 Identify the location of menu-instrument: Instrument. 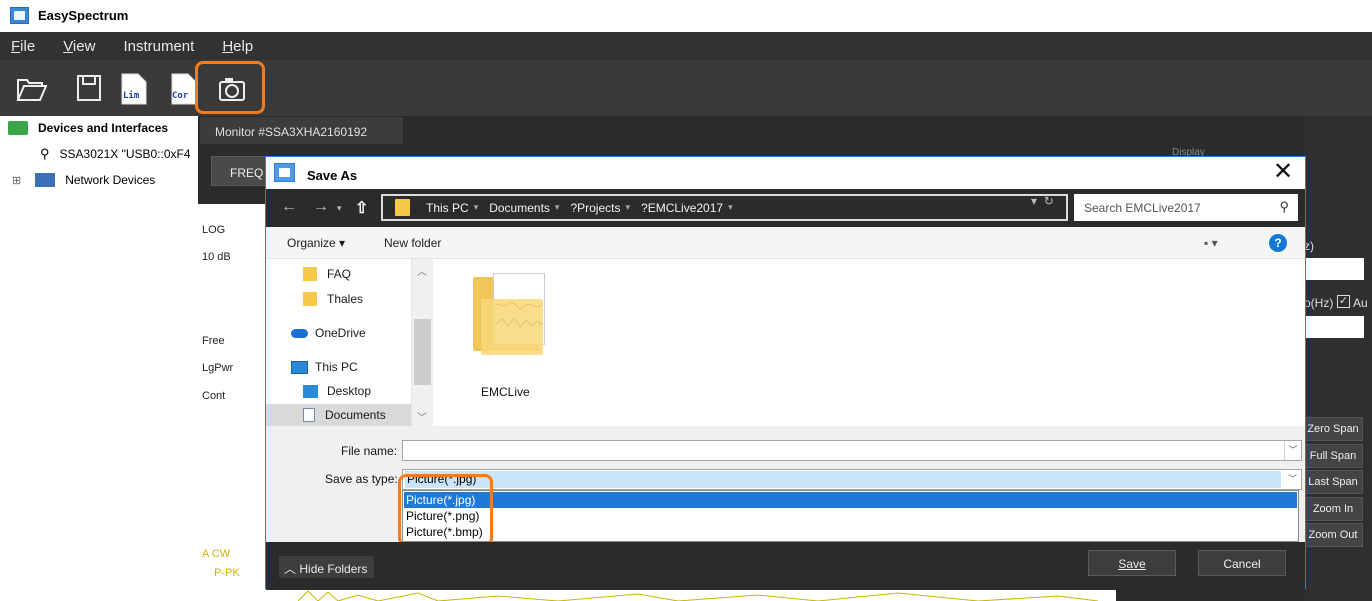
(158, 46).